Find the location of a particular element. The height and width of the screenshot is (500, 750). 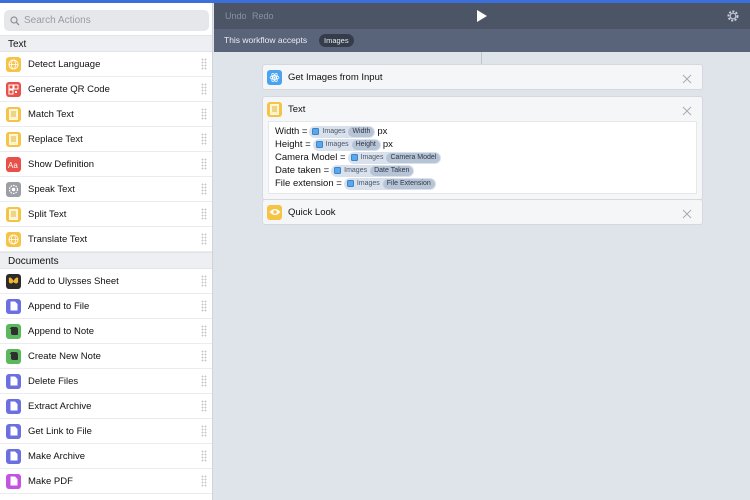

dictionary-icon: Aa is located at coordinates (13, 164).